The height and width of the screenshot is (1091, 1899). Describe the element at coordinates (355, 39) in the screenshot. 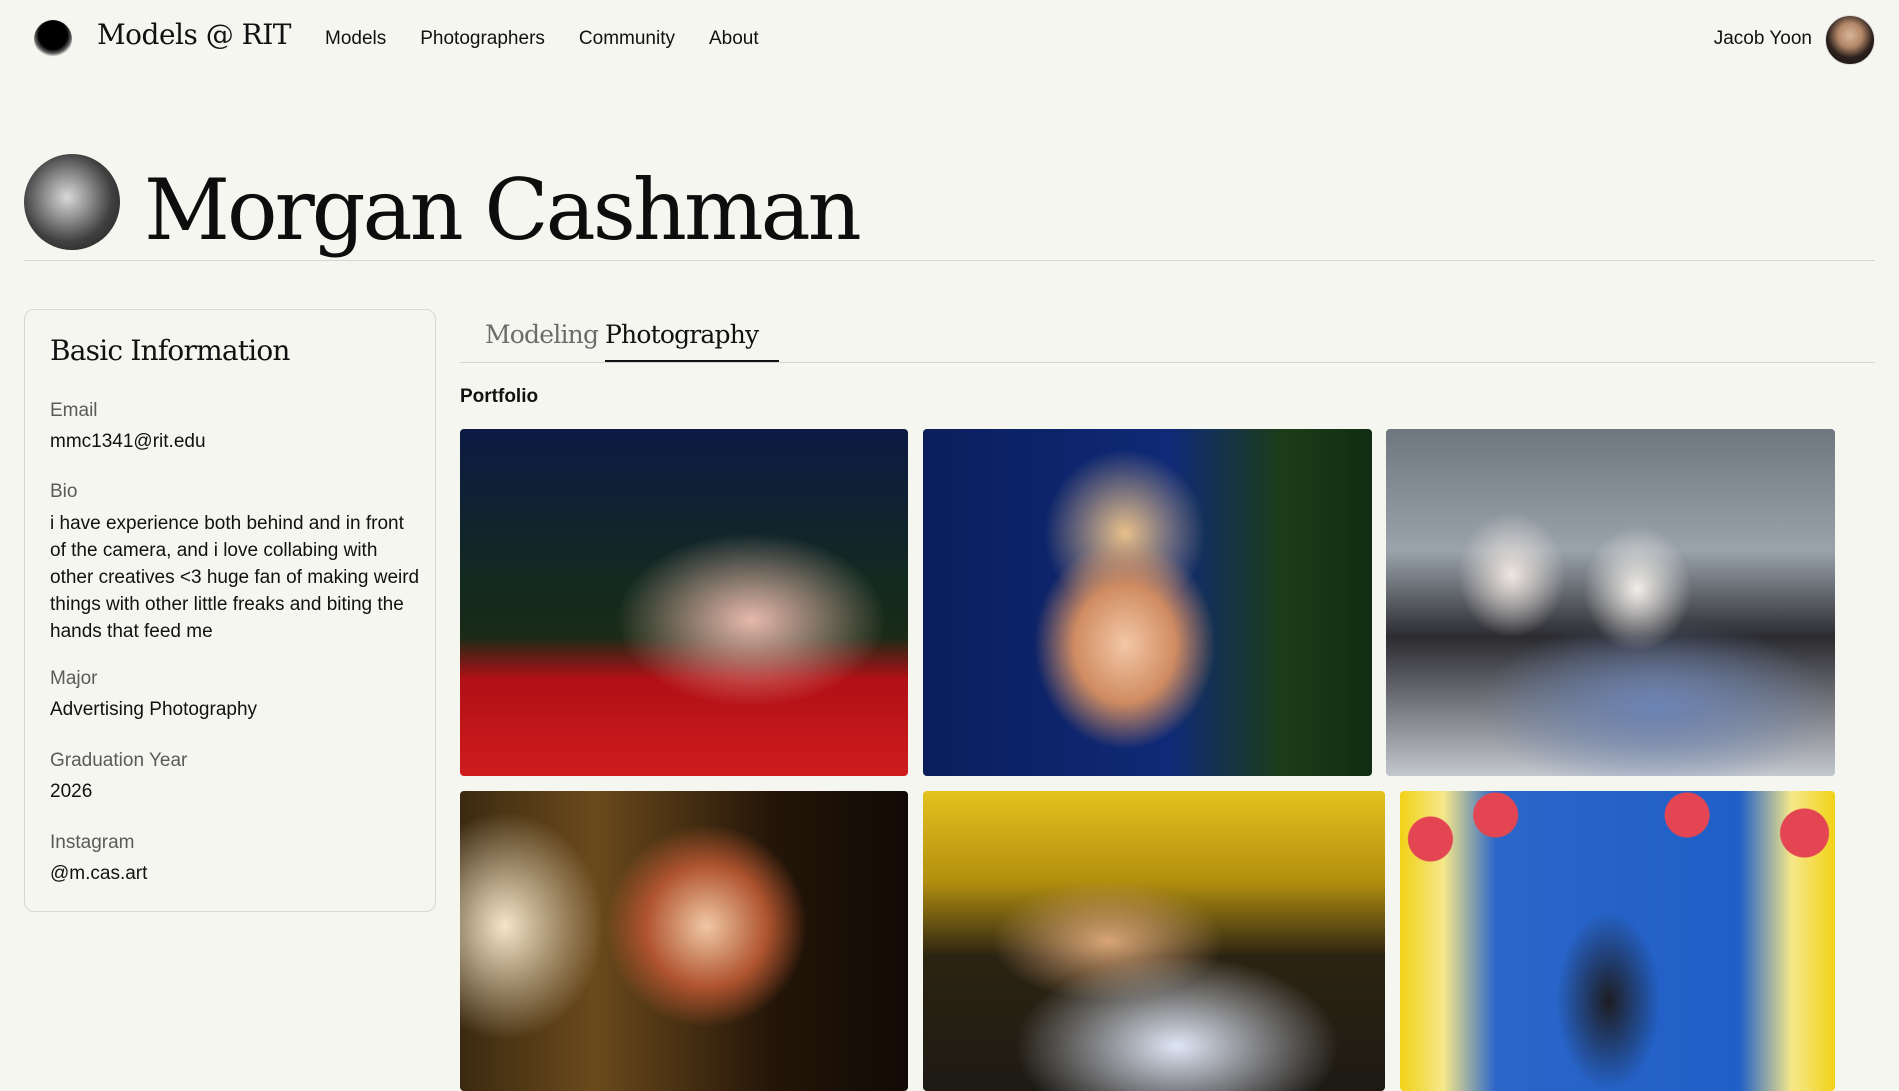

I see `nav-link-models: Models` at that location.